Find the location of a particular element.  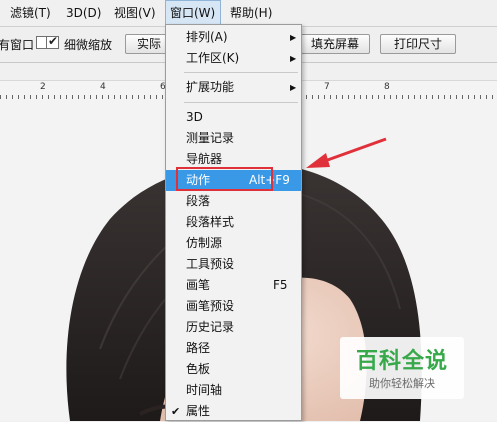

menu-item-label: 属性 is located at coordinates (198, 411).